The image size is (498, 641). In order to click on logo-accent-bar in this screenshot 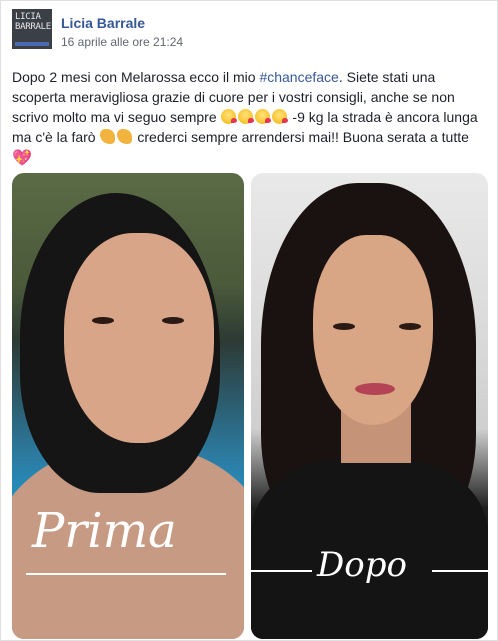, I will do `click(32, 44)`.